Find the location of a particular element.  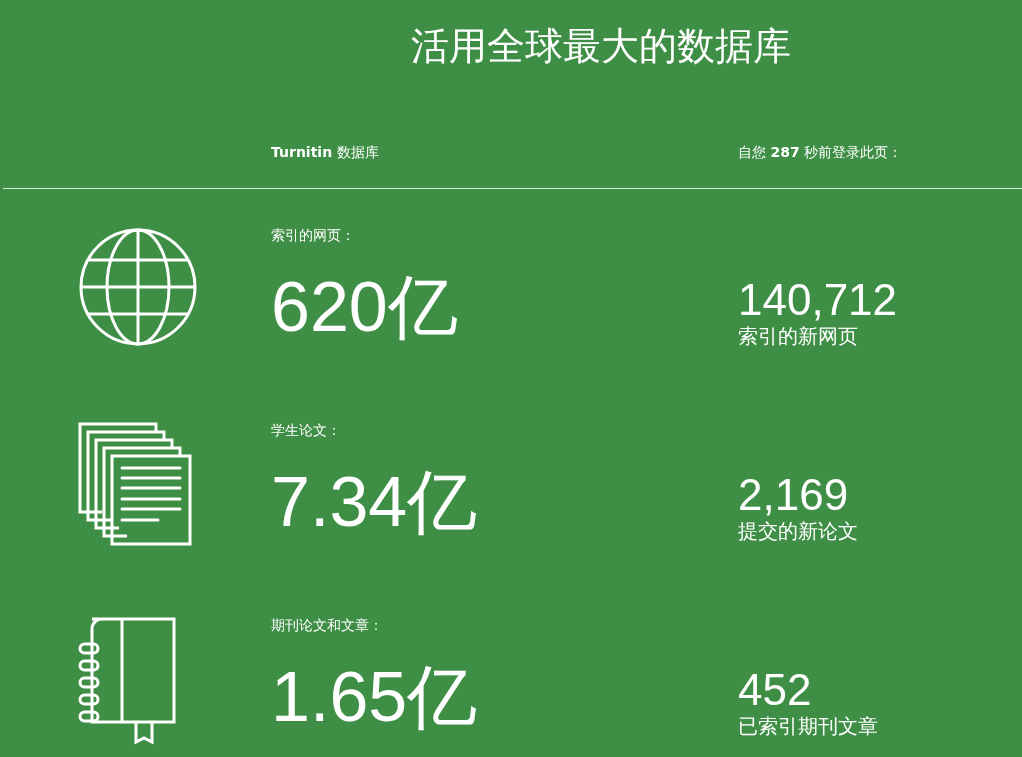

new-count: 452 is located at coordinates (775, 690).